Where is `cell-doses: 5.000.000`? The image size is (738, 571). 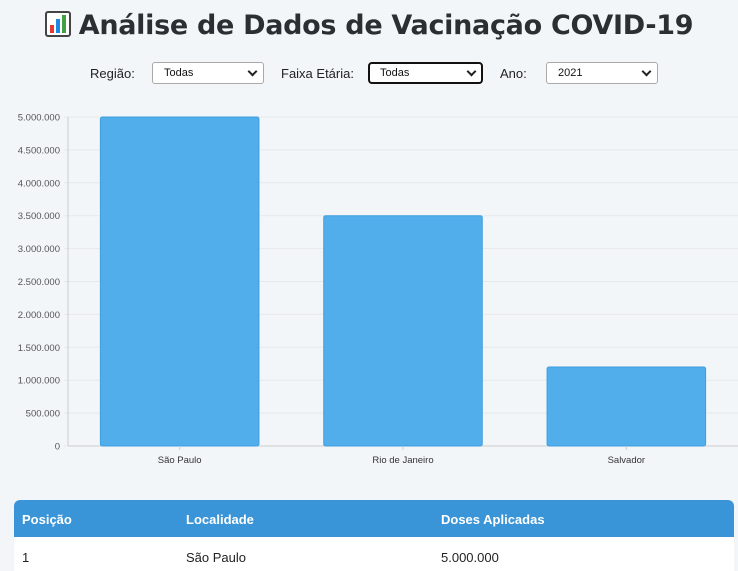 cell-doses: 5.000.000 is located at coordinates (470, 557).